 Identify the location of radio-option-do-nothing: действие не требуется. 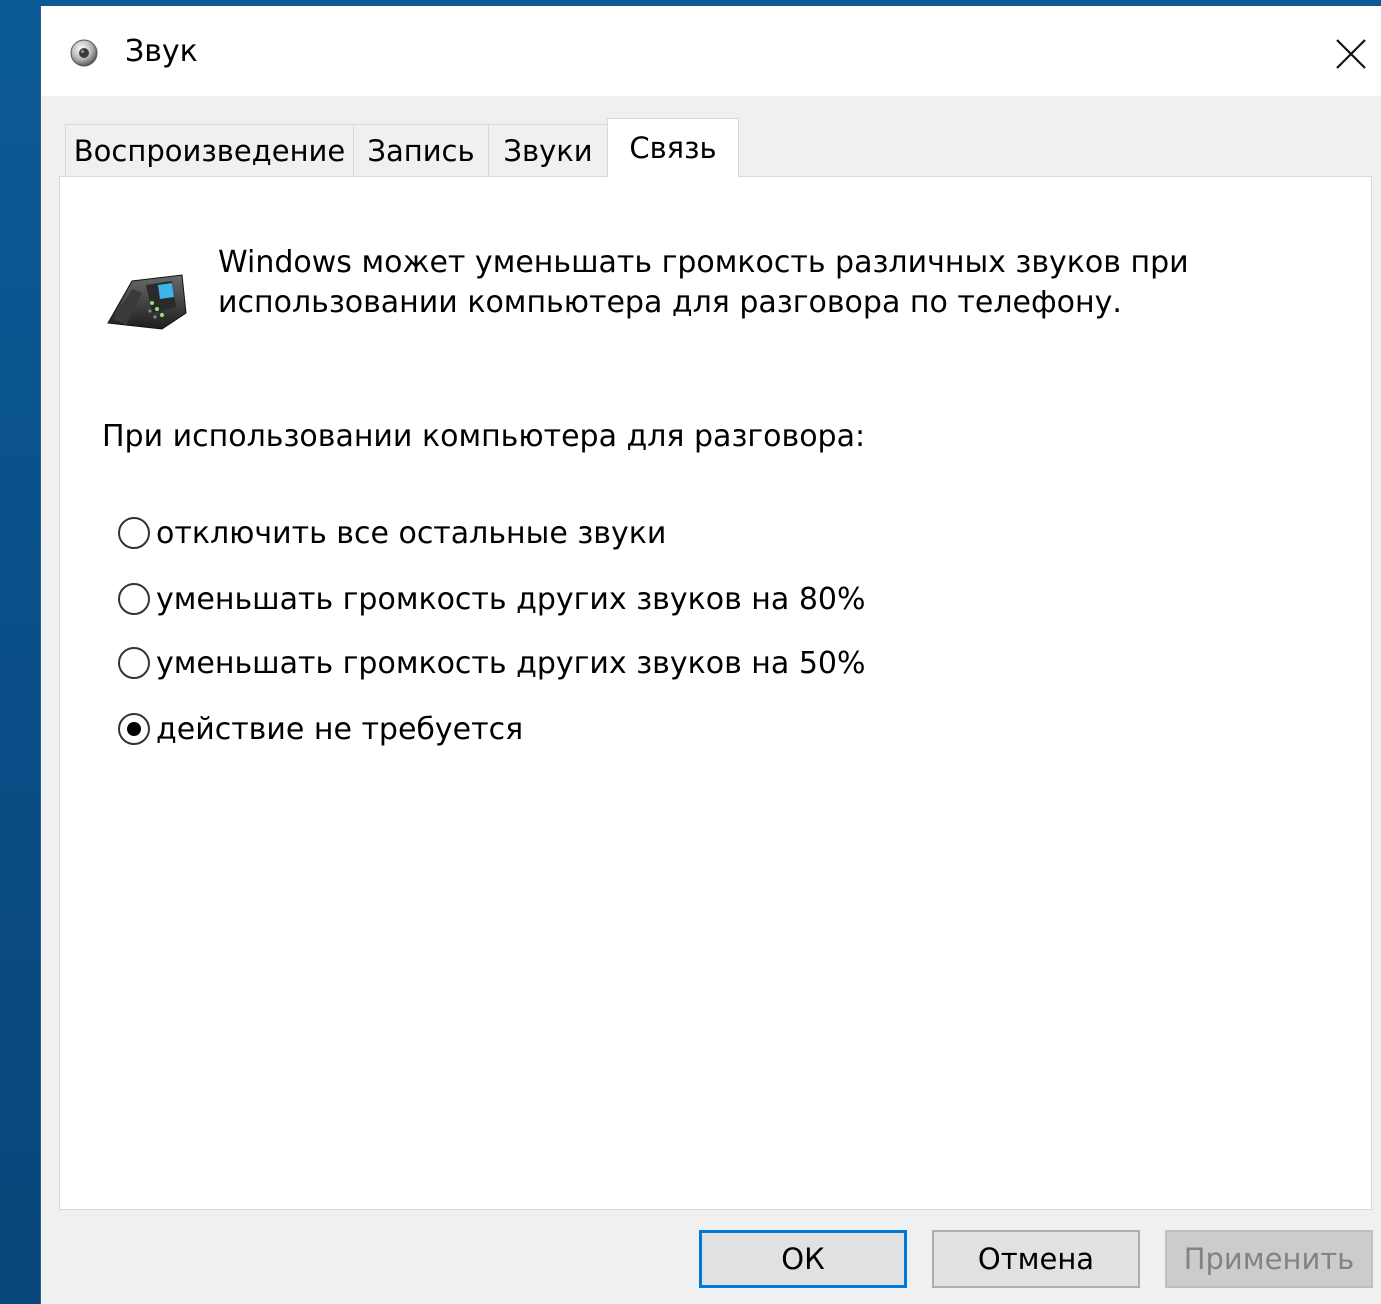
(320, 729).